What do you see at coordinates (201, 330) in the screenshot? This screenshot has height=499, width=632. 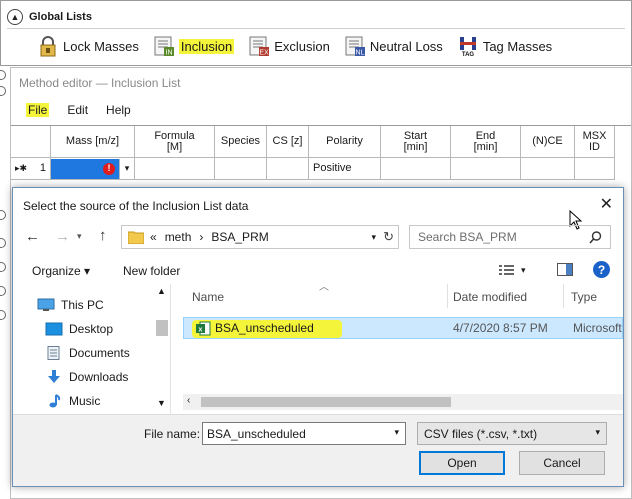 I see `svg-text: x` at bounding box center [201, 330].